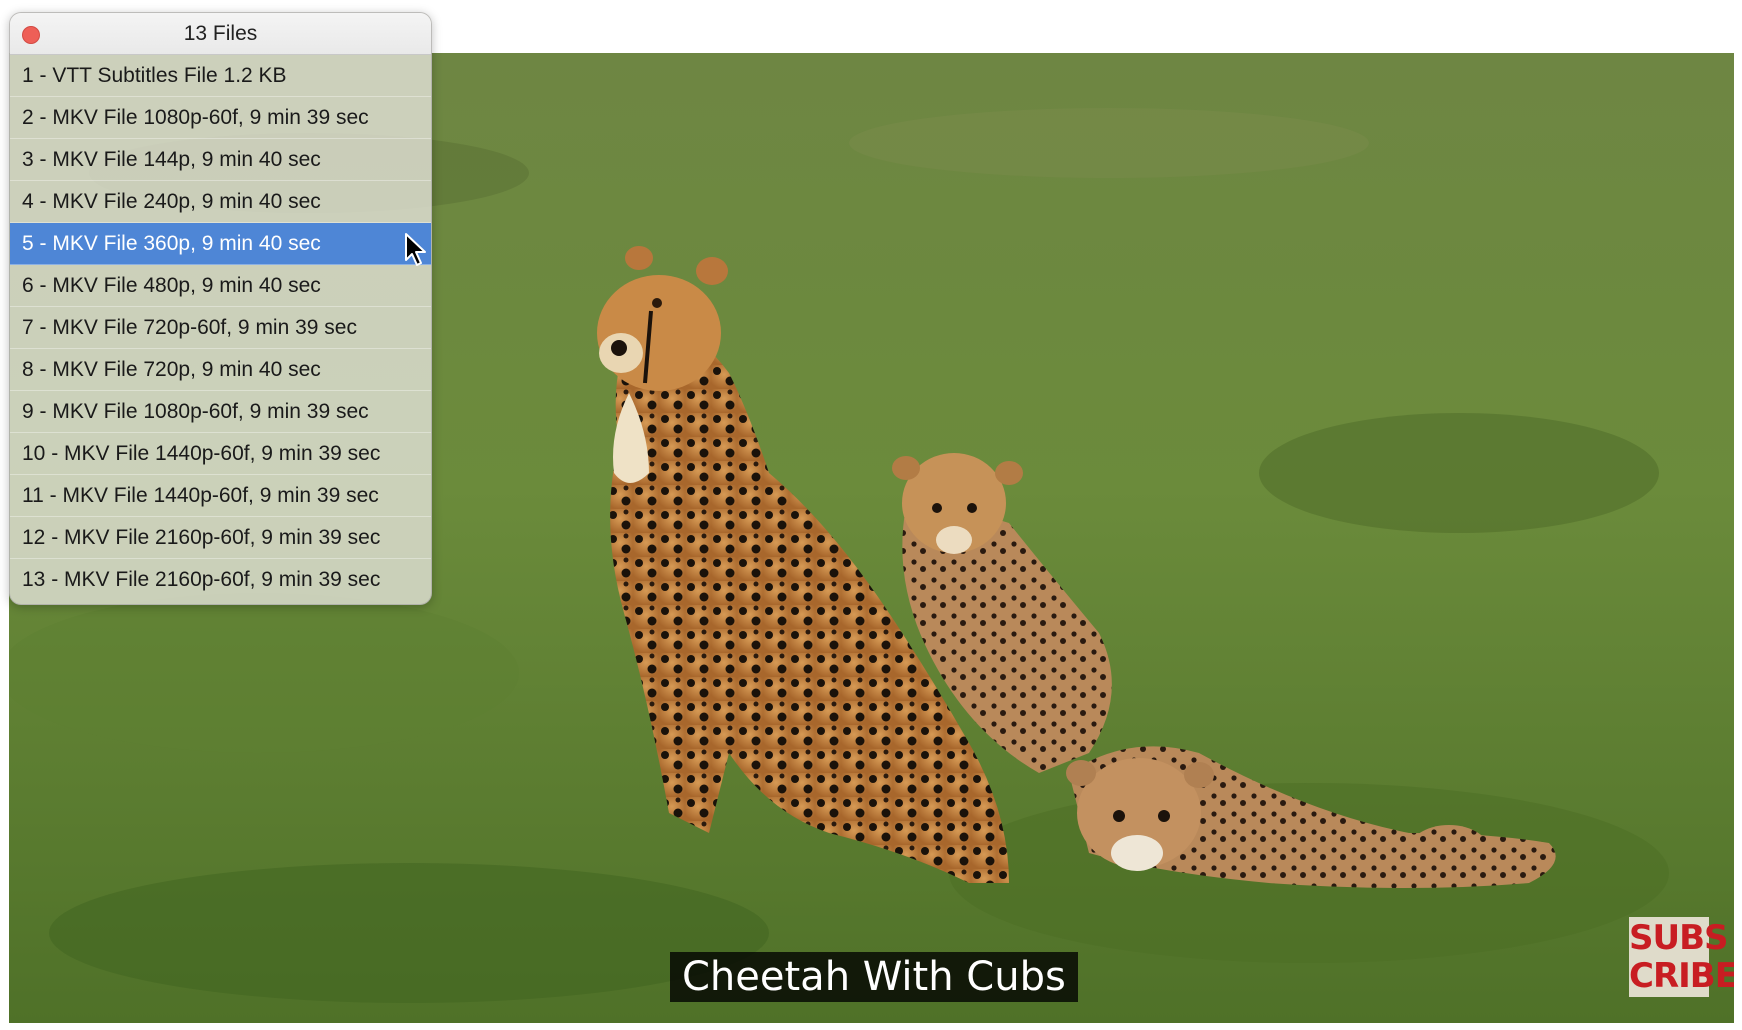 This screenshot has height=1030, width=1742. What do you see at coordinates (874, 977) in the screenshot?
I see `subtitle-caption: Cheetah With Cubs` at bounding box center [874, 977].